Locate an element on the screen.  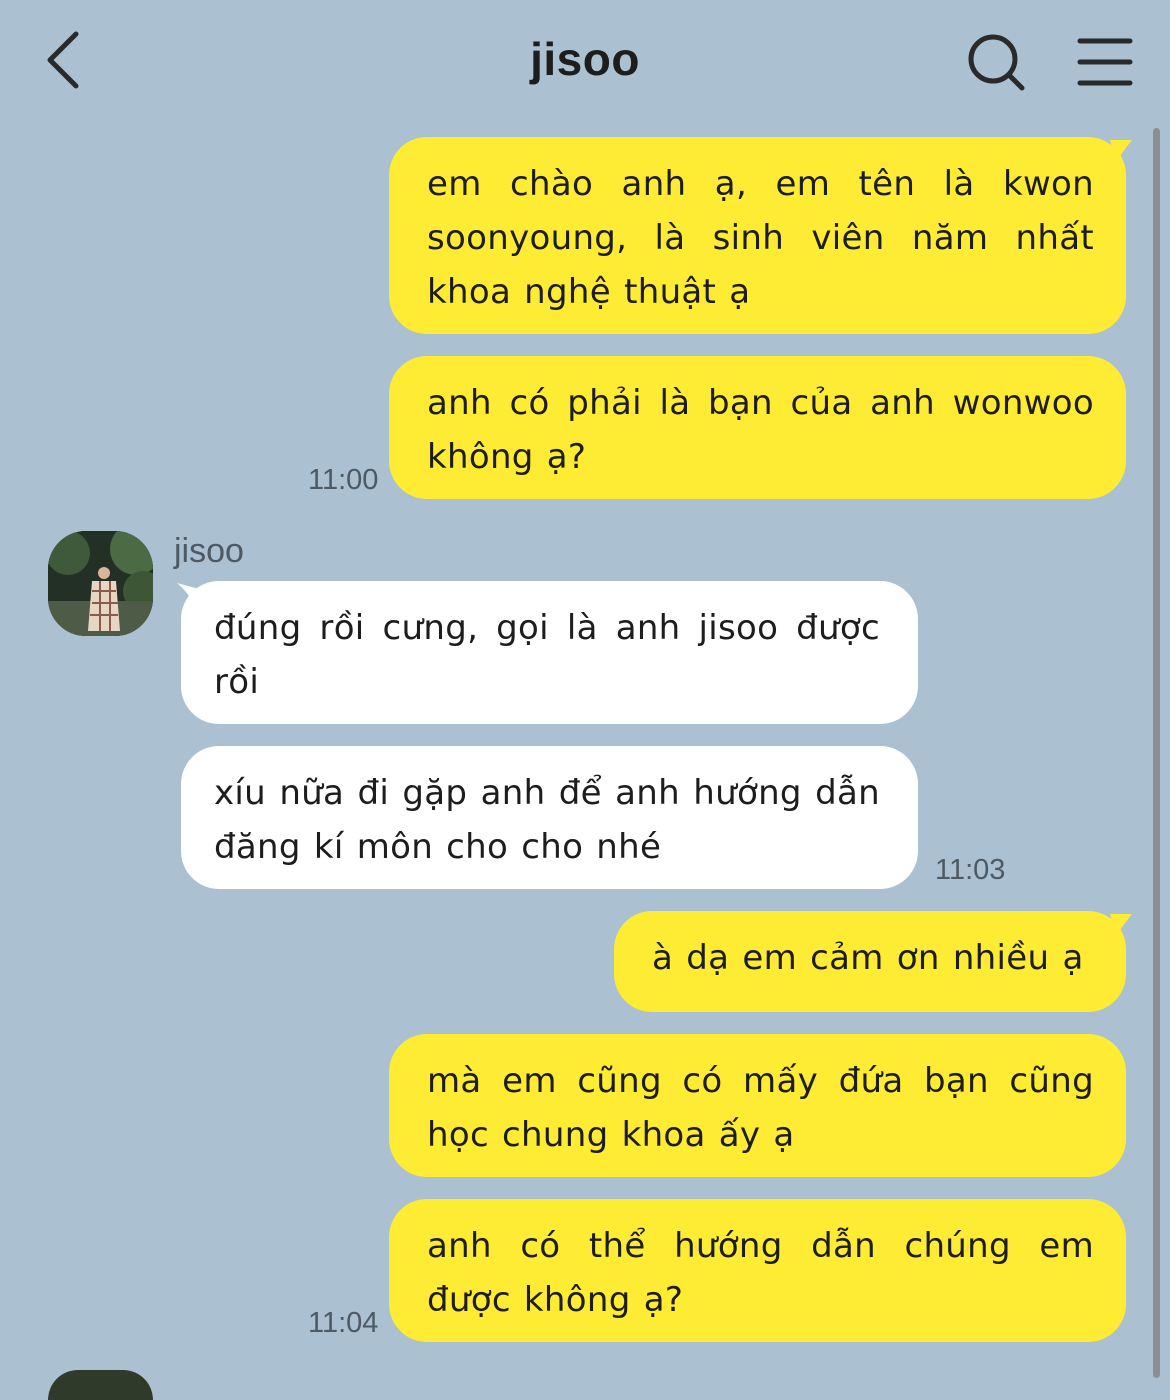
search-icon is located at coordinates (996, 62).